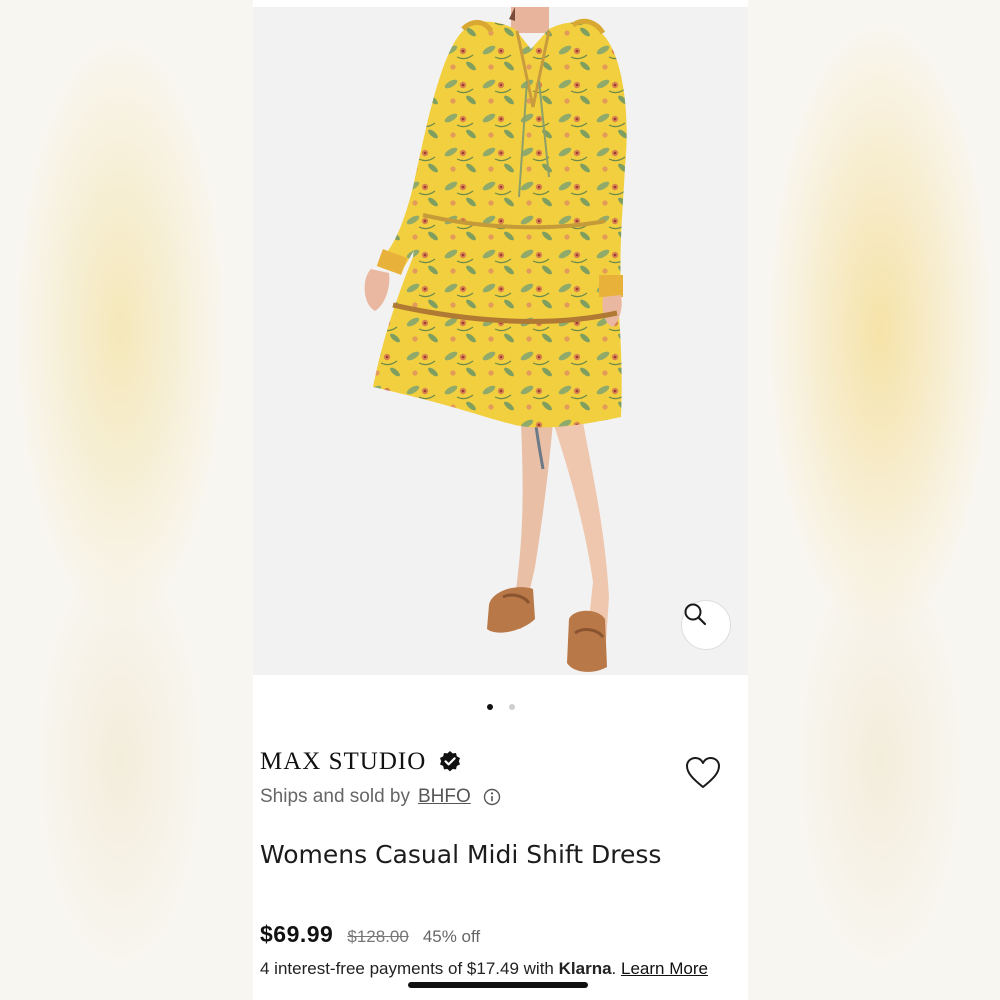 The height and width of the screenshot is (1000, 1000). What do you see at coordinates (585, 968) in the screenshot?
I see `klarna-logo: Klarna` at bounding box center [585, 968].